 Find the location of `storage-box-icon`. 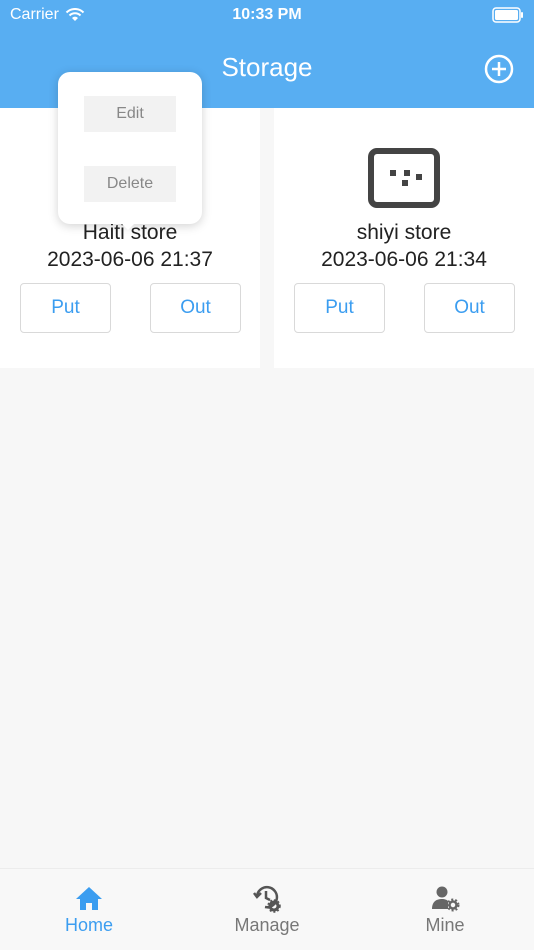

storage-box-icon is located at coordinates (404, 178).